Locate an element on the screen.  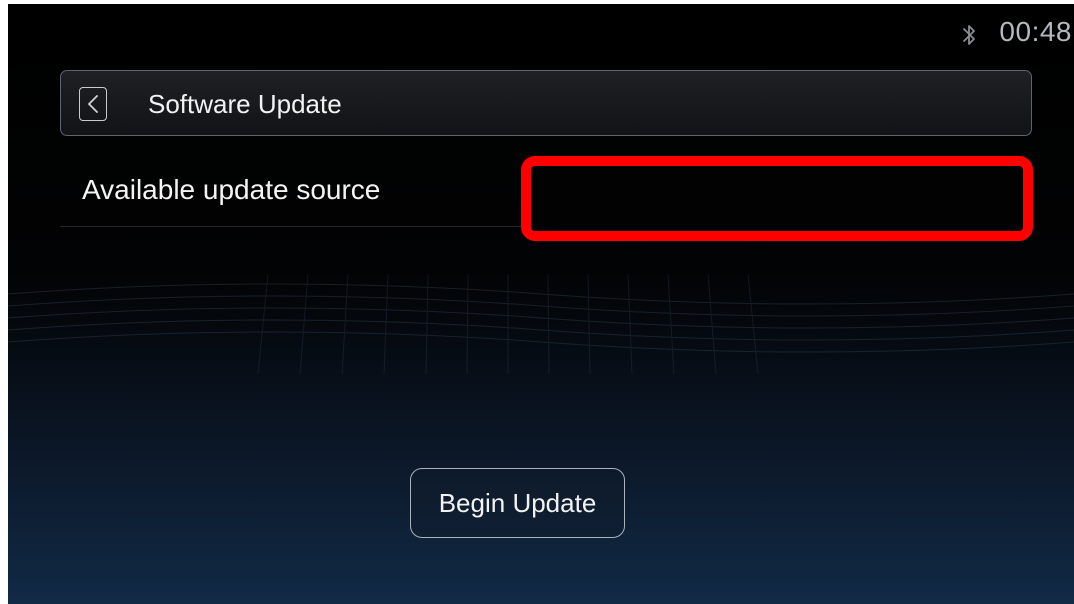
update-source-label: Available update source is located at coordinates (231, 189).